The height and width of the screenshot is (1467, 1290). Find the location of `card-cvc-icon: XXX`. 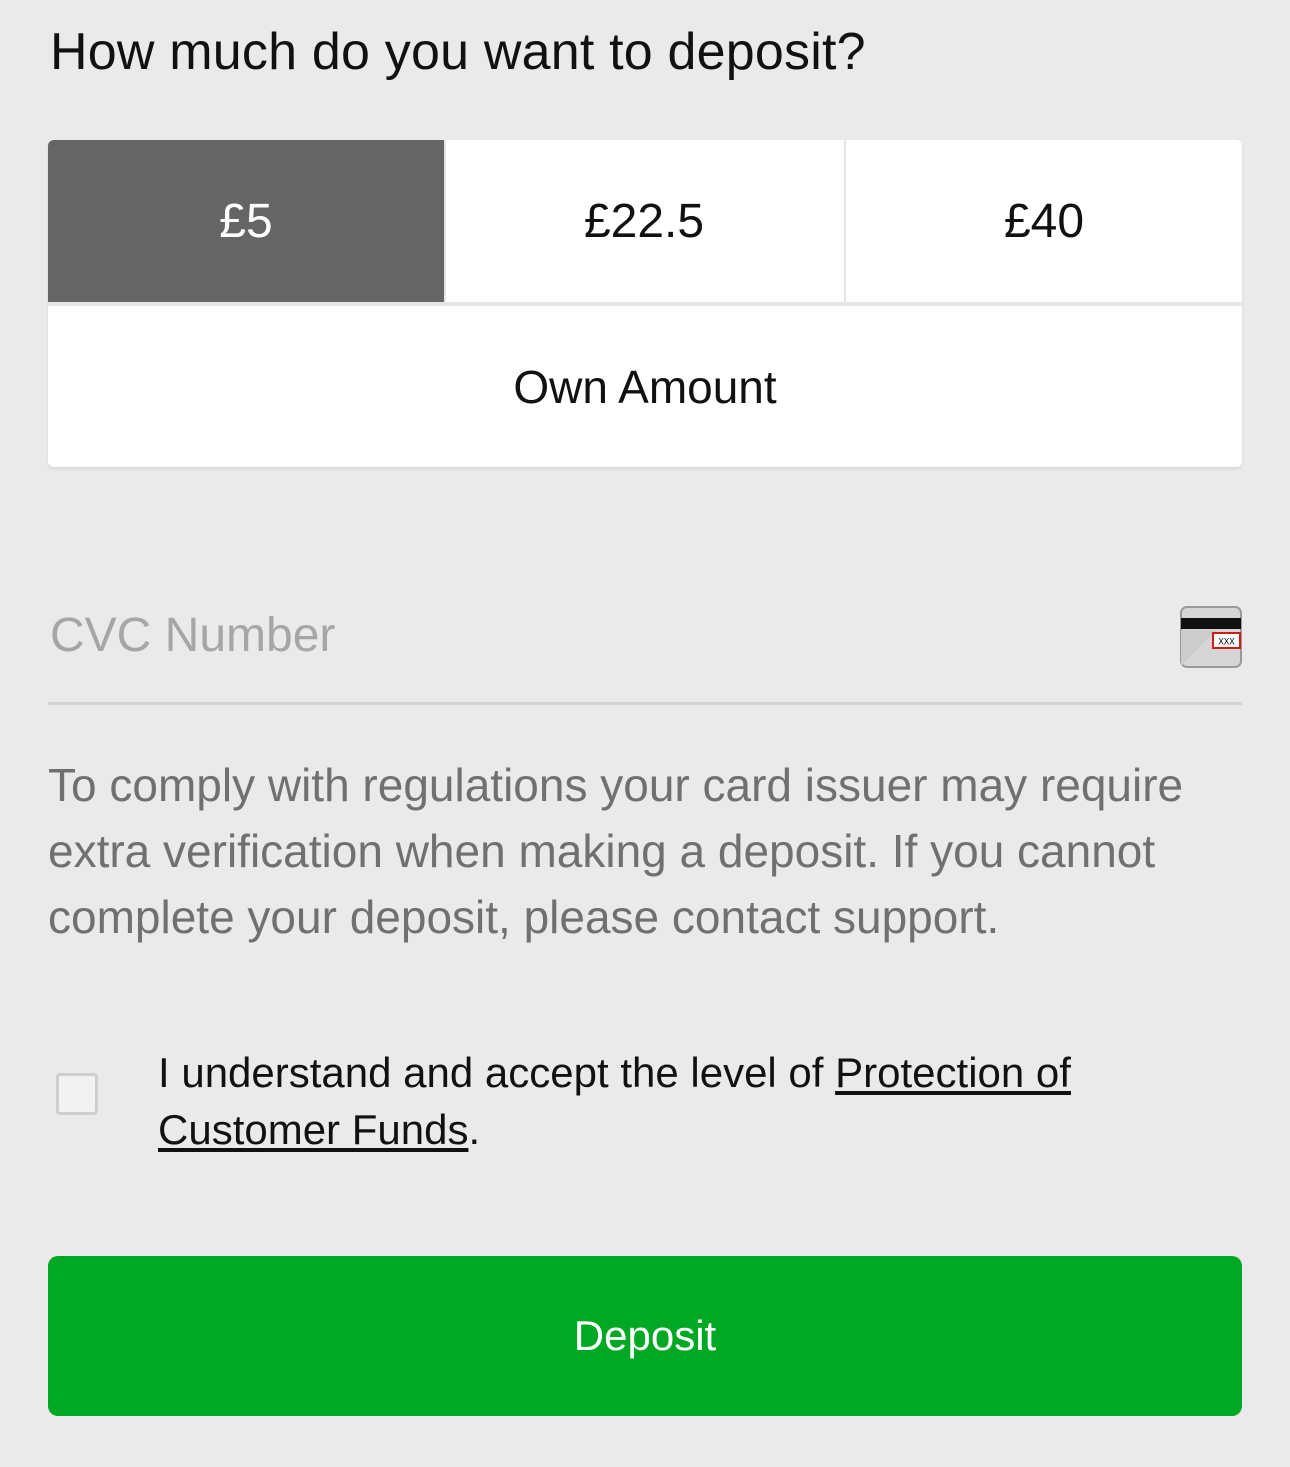

card-cvc-icon: XXX is located at coordinates (1211, 637).